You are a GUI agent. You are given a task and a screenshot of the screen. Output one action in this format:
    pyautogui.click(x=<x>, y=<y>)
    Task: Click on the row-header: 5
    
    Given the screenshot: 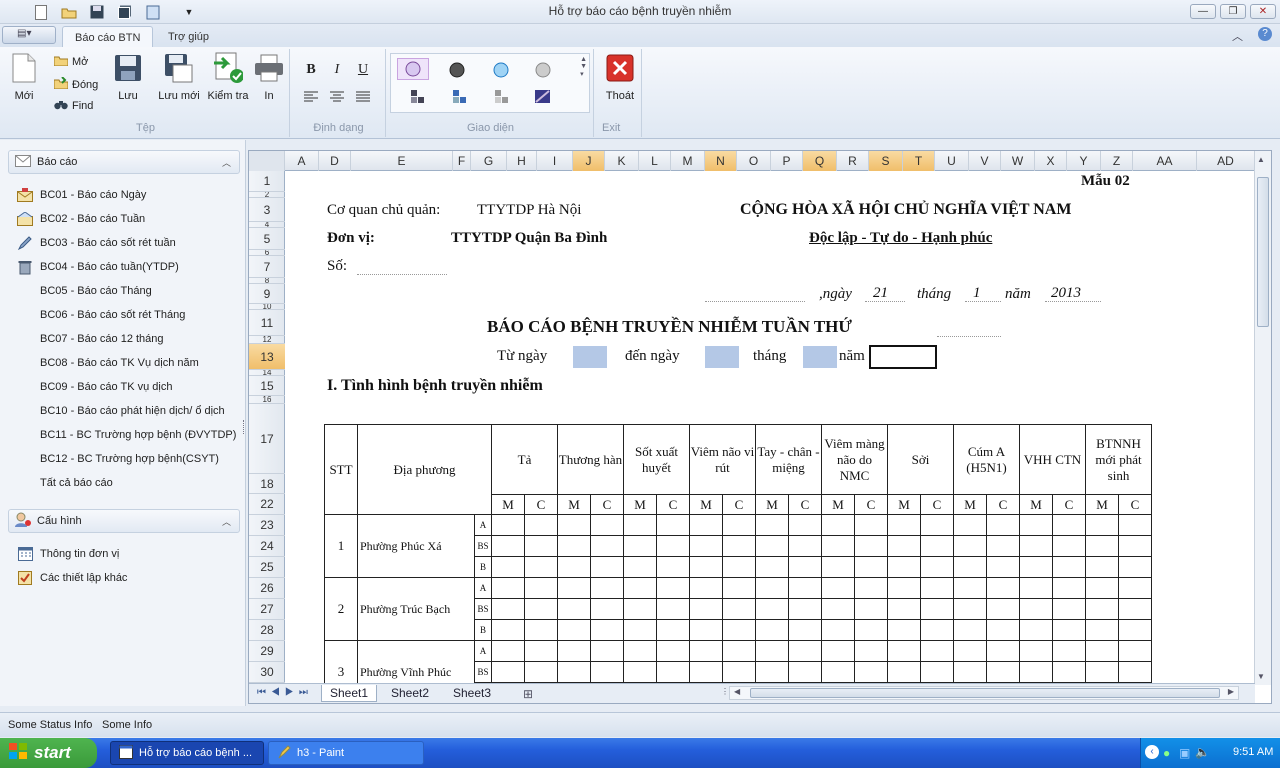 What is the action you would take?
    pyautogui.click(x=267, y=239)
    